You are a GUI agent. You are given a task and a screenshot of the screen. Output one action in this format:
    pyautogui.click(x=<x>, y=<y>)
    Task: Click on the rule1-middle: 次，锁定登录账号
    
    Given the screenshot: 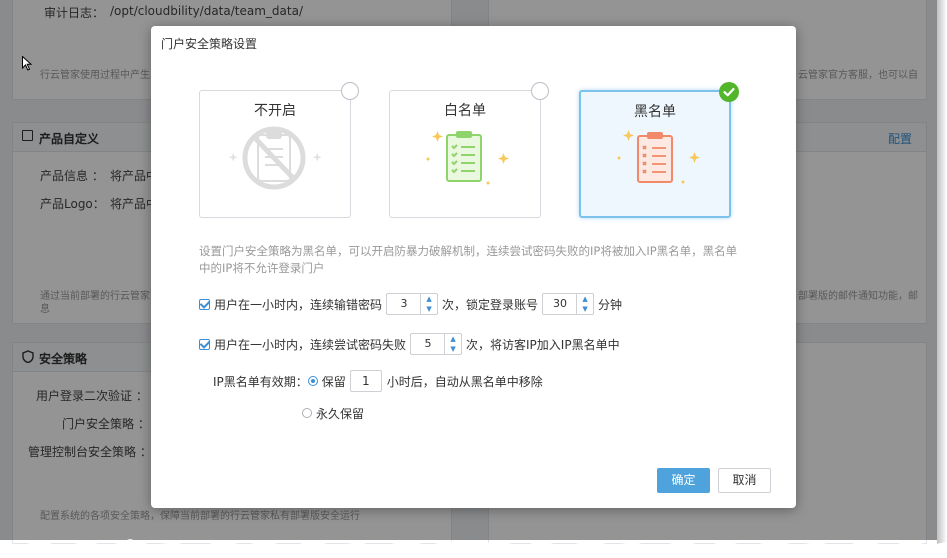 What is the action you would take?
    pyautogui.click(x=490, y=304)
    